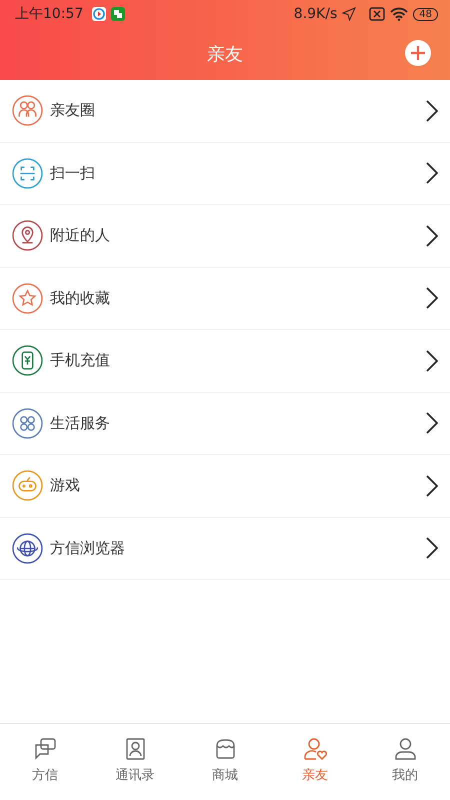  Describe the element at coordinates (377, 14) in the screenshot. I see `no-sim-icon` at that location.